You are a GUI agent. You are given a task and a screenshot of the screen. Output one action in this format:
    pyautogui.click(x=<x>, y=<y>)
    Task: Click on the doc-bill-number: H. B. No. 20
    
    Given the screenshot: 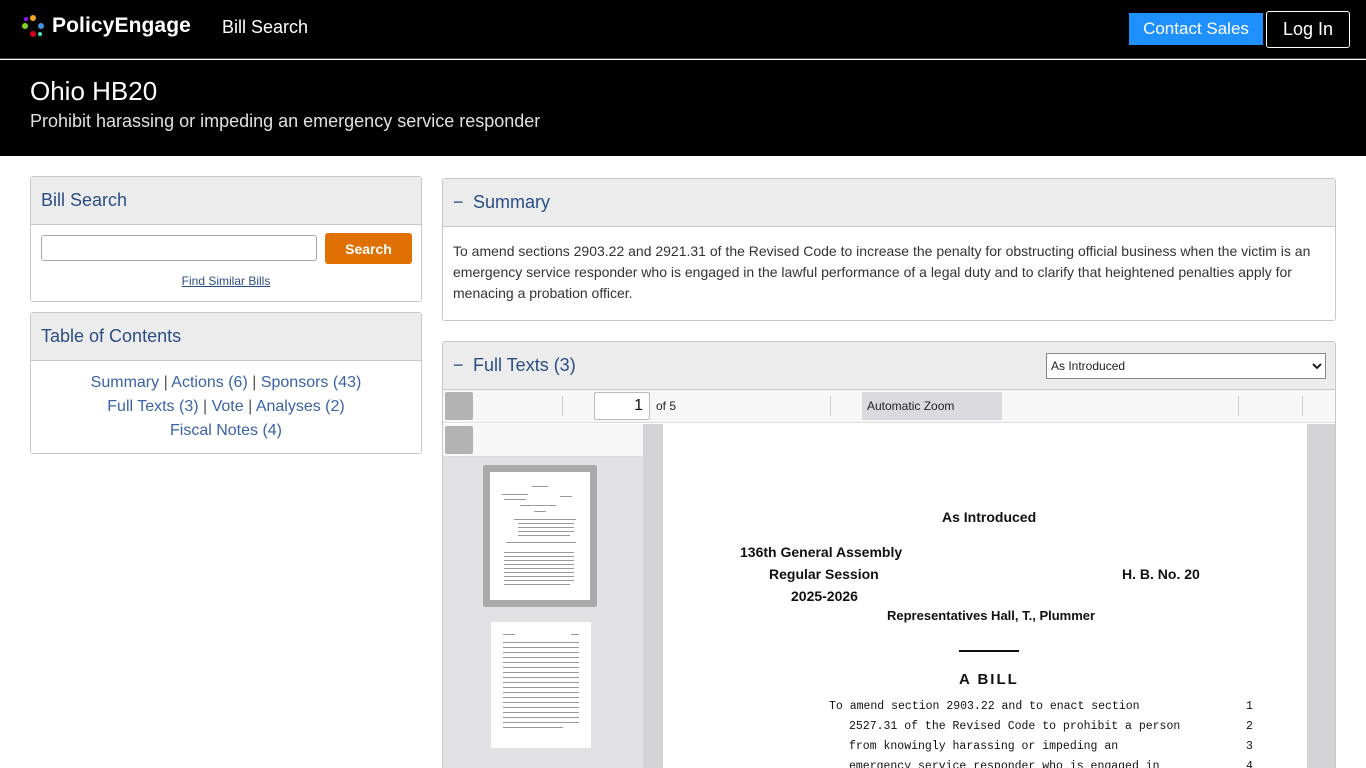 What is the action you would take?
    pyautogui.click(x=1161, y=574)
    